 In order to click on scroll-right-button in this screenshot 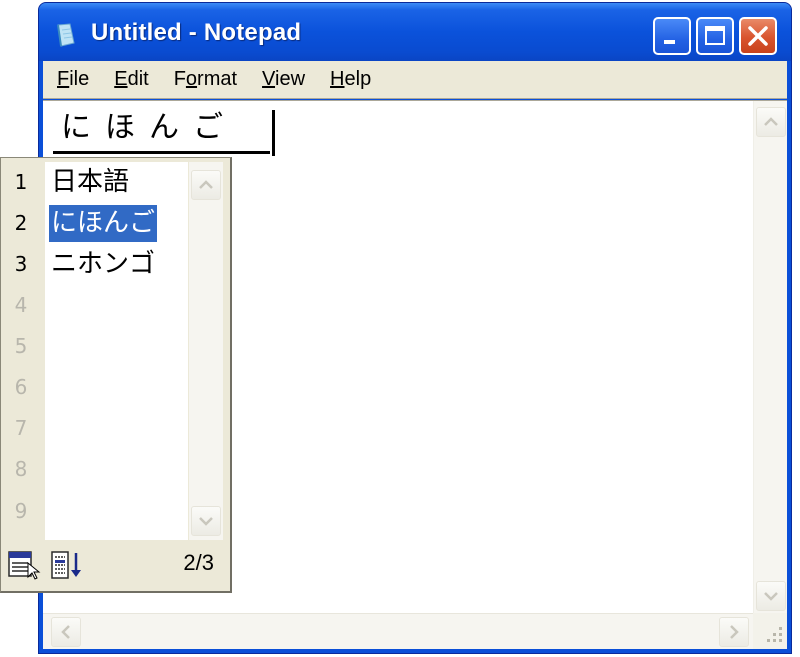, I will do `click(734, 632)`.